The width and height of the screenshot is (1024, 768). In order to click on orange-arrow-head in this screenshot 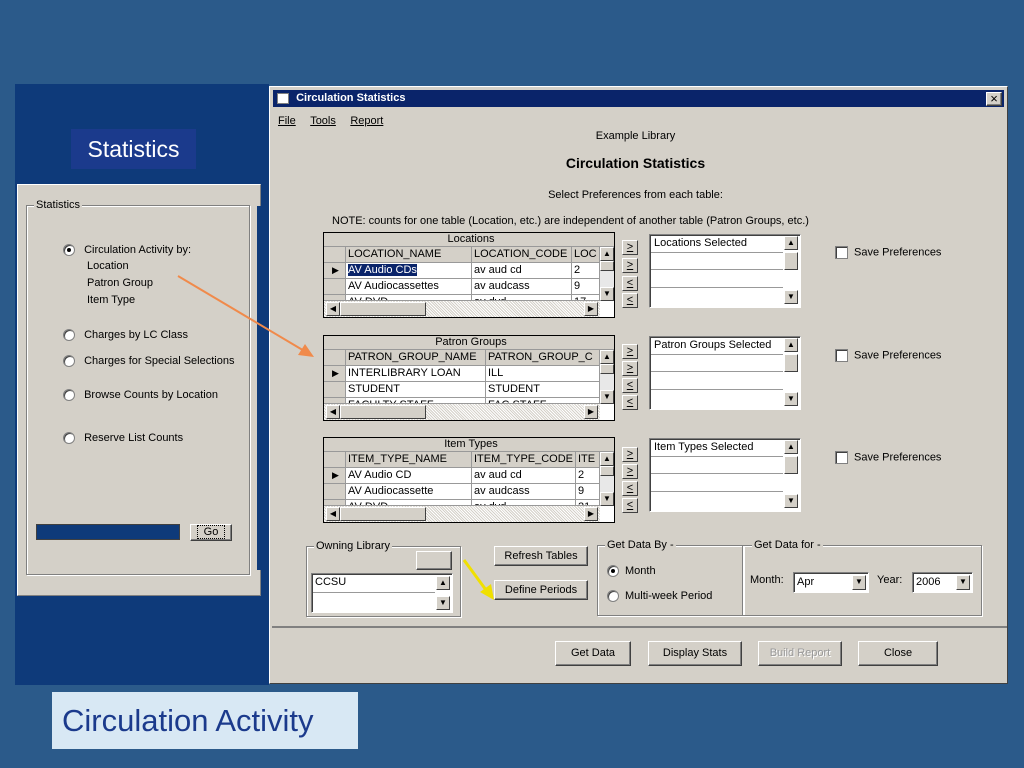, I will do `click(306, 350)`.